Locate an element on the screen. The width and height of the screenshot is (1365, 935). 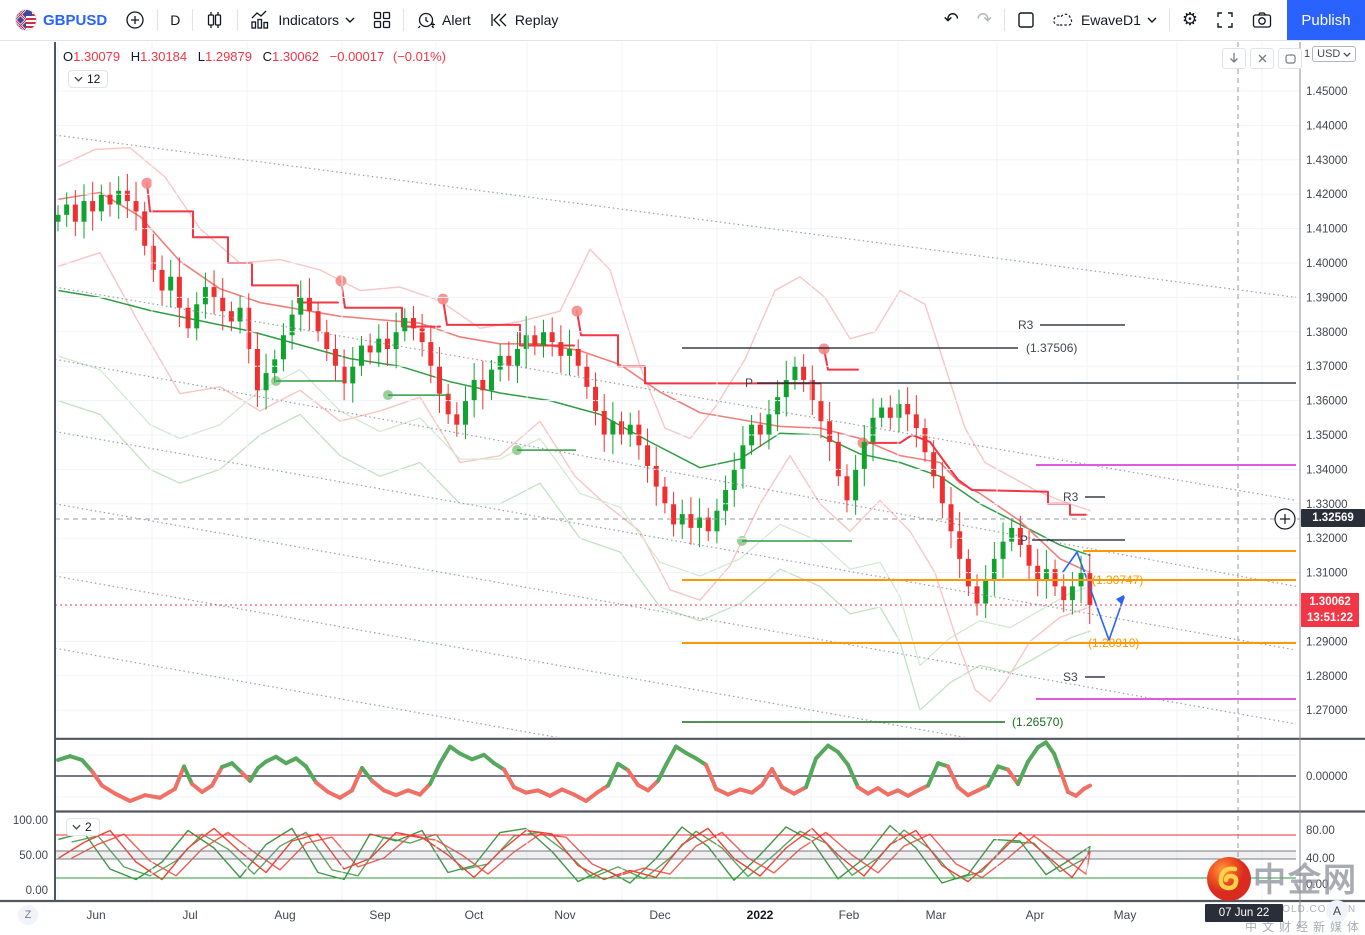
ohlc-close-value: 1.30062 is located at coordinates (296, 56).